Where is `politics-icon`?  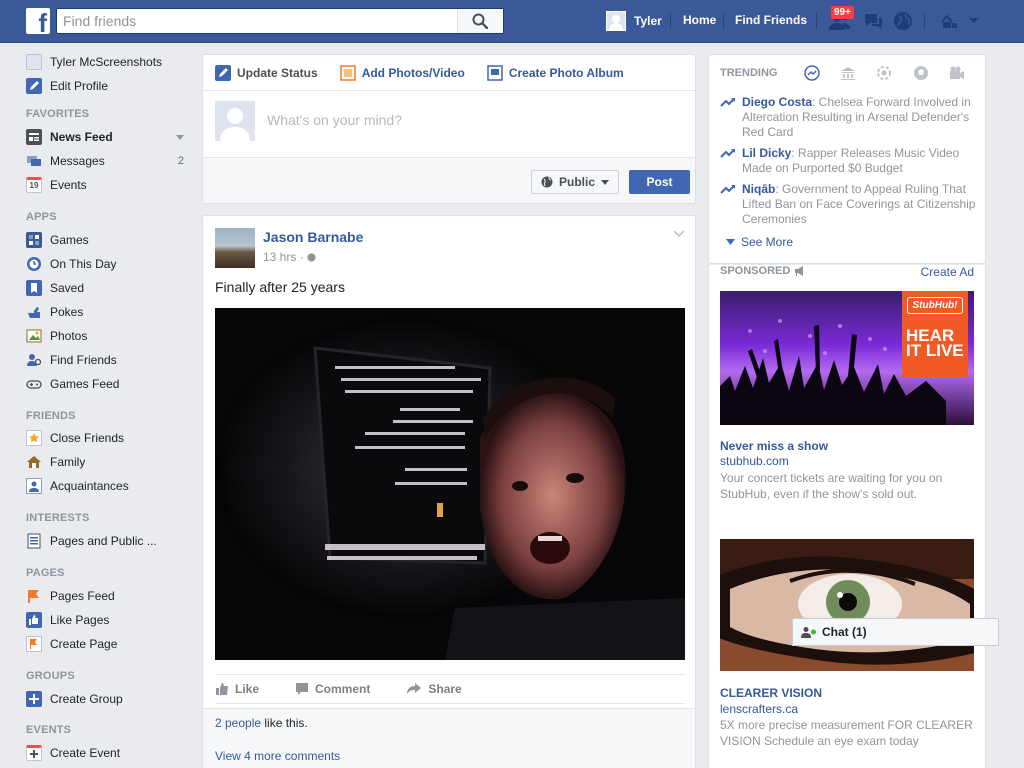 politics-icon is located at coordinates (848, 73).